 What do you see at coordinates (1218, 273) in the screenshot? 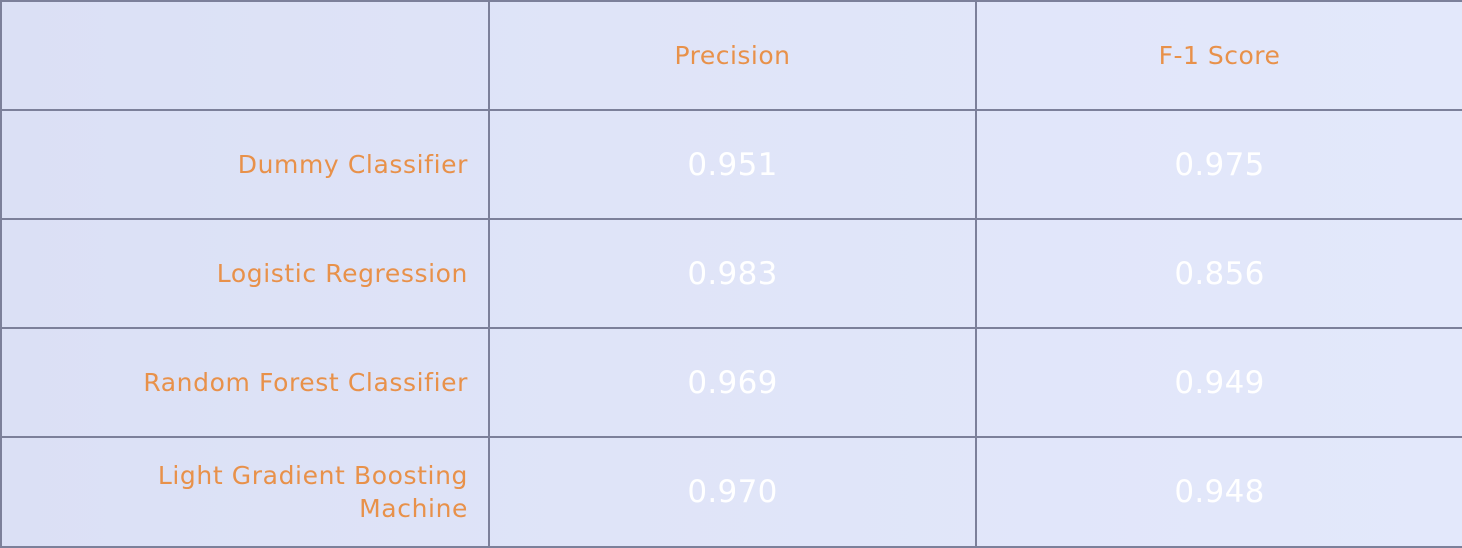
I see `f1-score-value: 0.856` at bounding box center [1218, 273].